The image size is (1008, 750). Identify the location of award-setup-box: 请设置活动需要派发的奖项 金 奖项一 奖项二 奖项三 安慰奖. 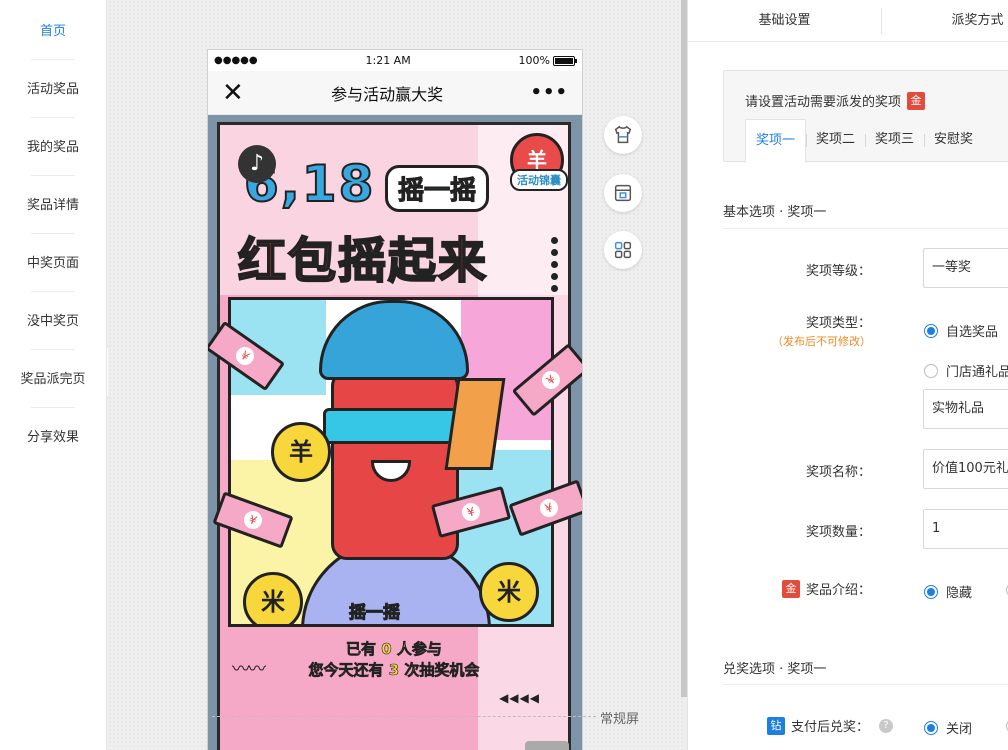
(865, 116).